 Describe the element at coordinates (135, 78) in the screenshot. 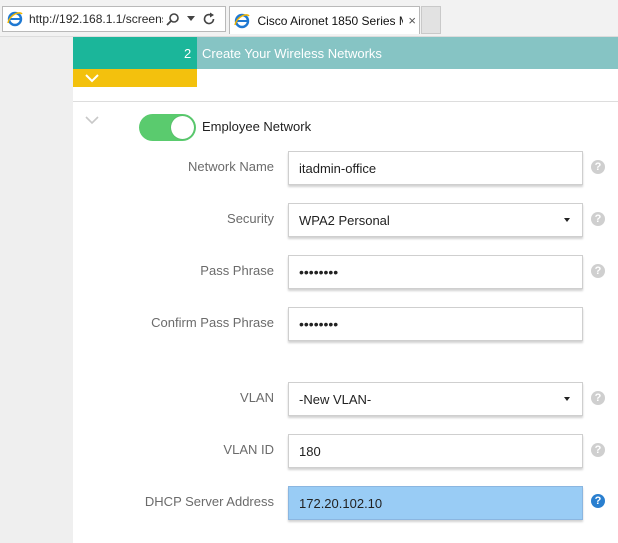

I see `step-collapse-toggle` at that location.